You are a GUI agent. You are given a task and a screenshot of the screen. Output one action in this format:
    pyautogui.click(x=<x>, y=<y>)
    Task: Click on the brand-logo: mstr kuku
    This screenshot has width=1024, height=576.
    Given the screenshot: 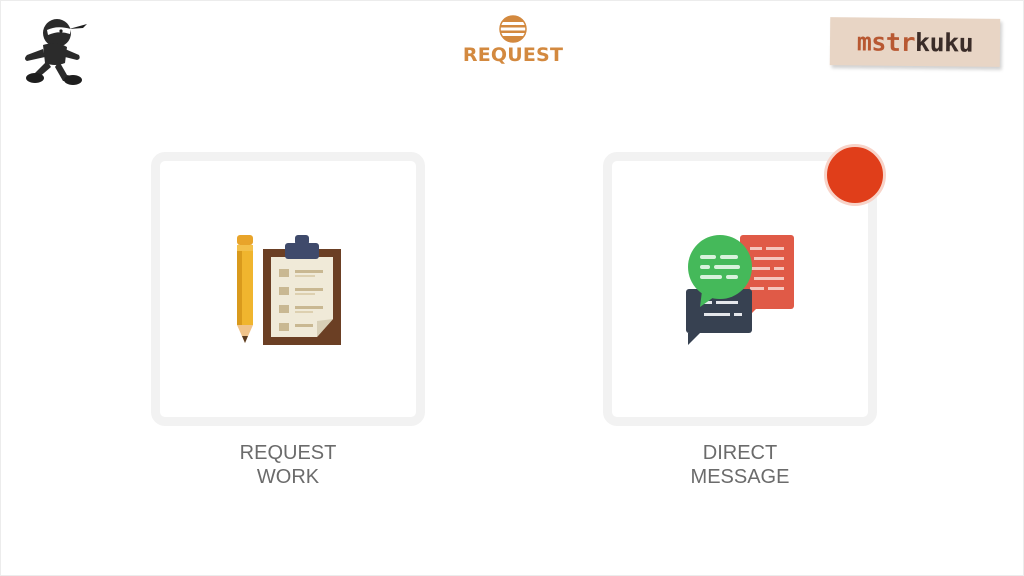 What is the action you would take?
    pyautogui.click(x=915, y=42)
    